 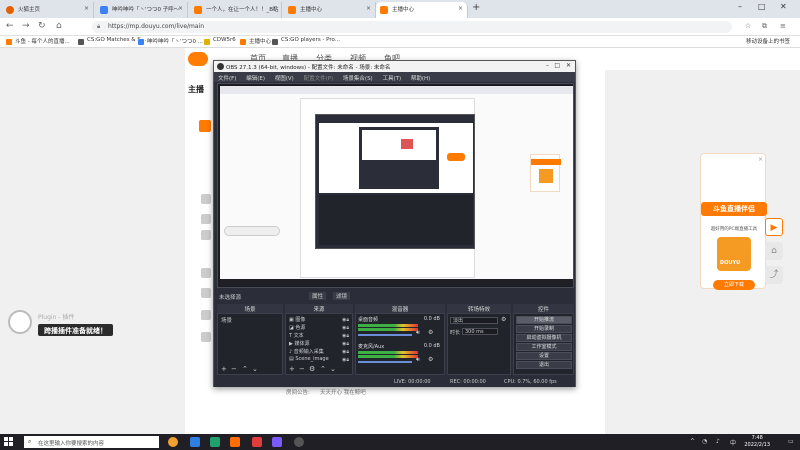 I want to click on menu-profile: 配置文件(P), so click(x=319, y=79).